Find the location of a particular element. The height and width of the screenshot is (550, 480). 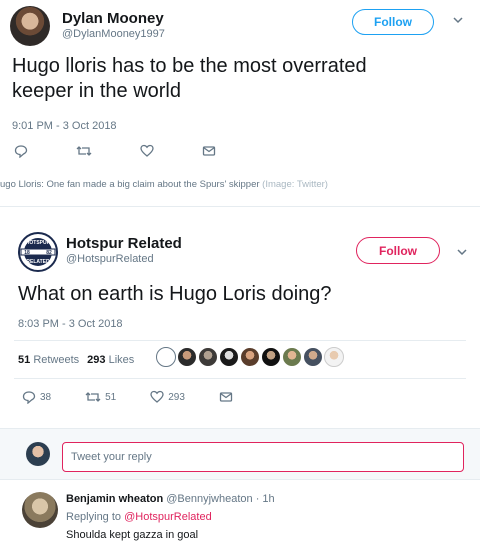

tweet-actions: 38 51 293 is located at coordinates (127, 397).